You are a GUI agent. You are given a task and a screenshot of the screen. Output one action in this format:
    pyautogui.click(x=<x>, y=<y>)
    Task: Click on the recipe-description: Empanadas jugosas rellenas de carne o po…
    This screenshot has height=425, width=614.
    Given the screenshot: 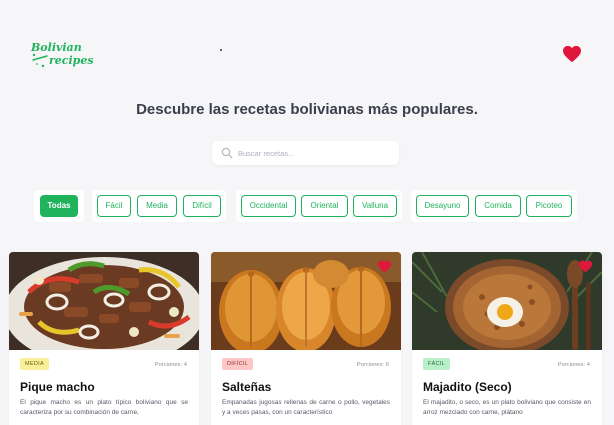 What is the action you would take?
    pyautogui.click(x=306, y=407)
    